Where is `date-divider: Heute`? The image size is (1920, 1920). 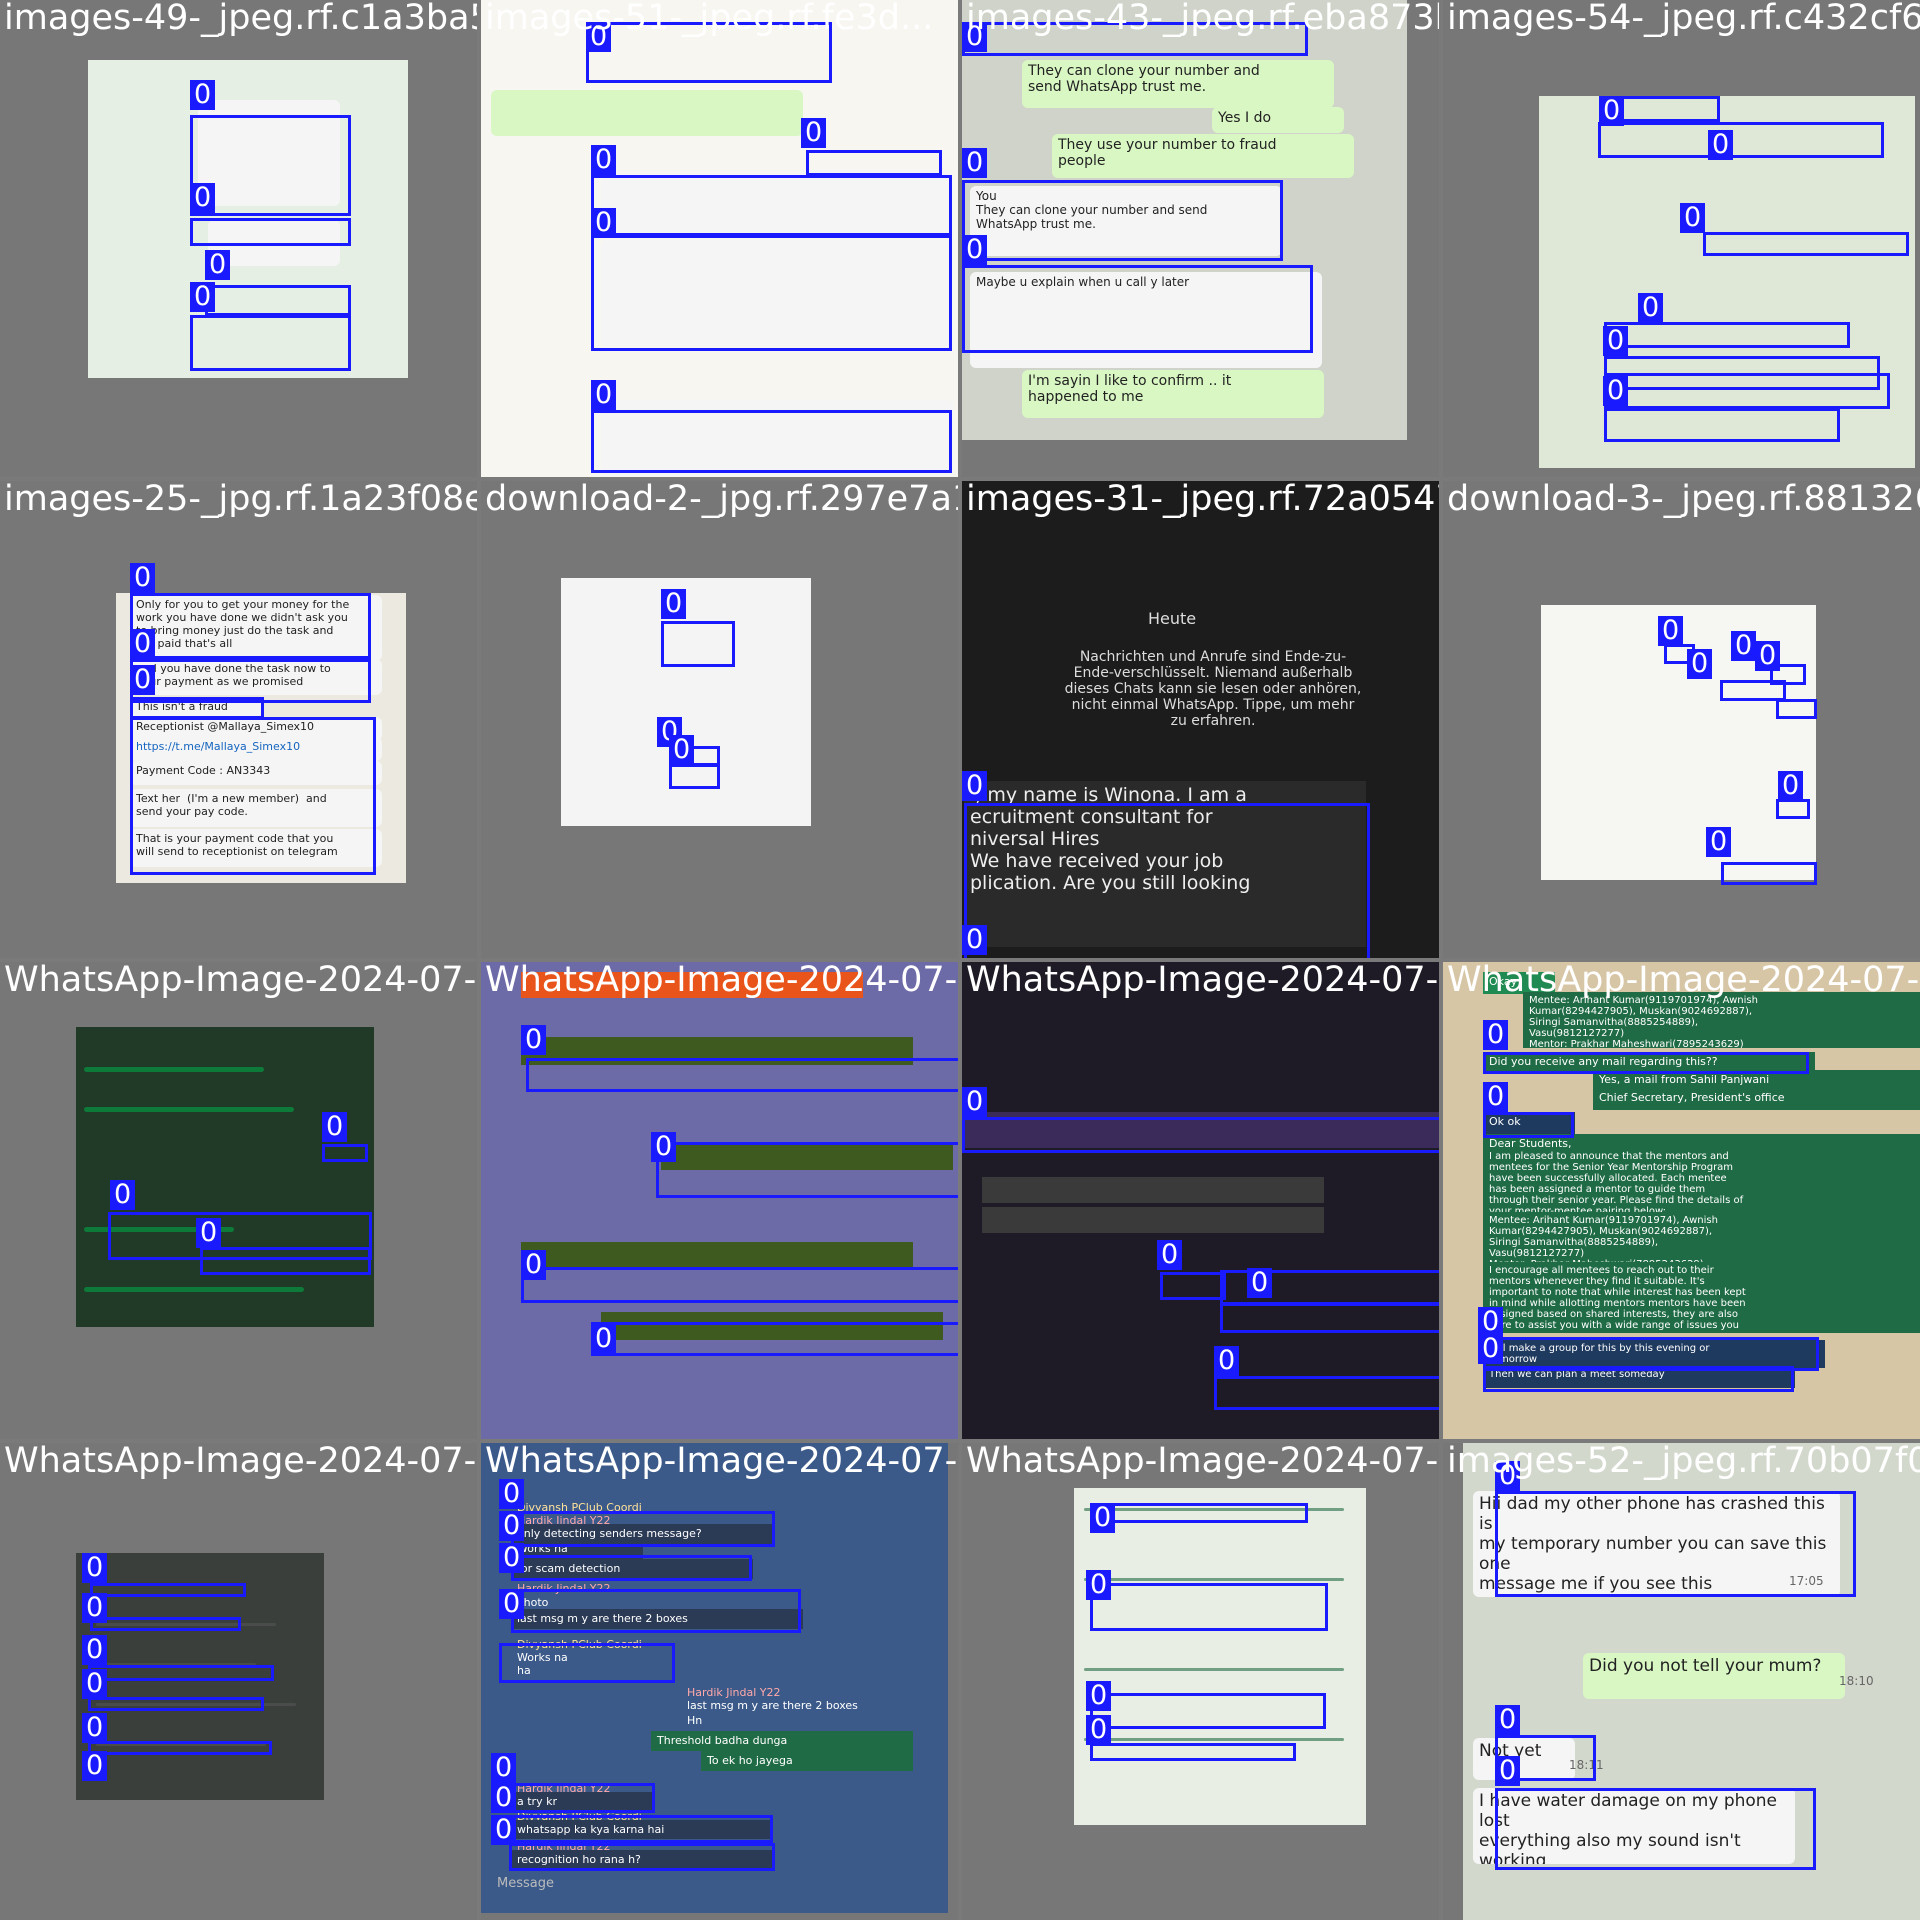 date-divider: Heute is located at coordinates (1172, 618).